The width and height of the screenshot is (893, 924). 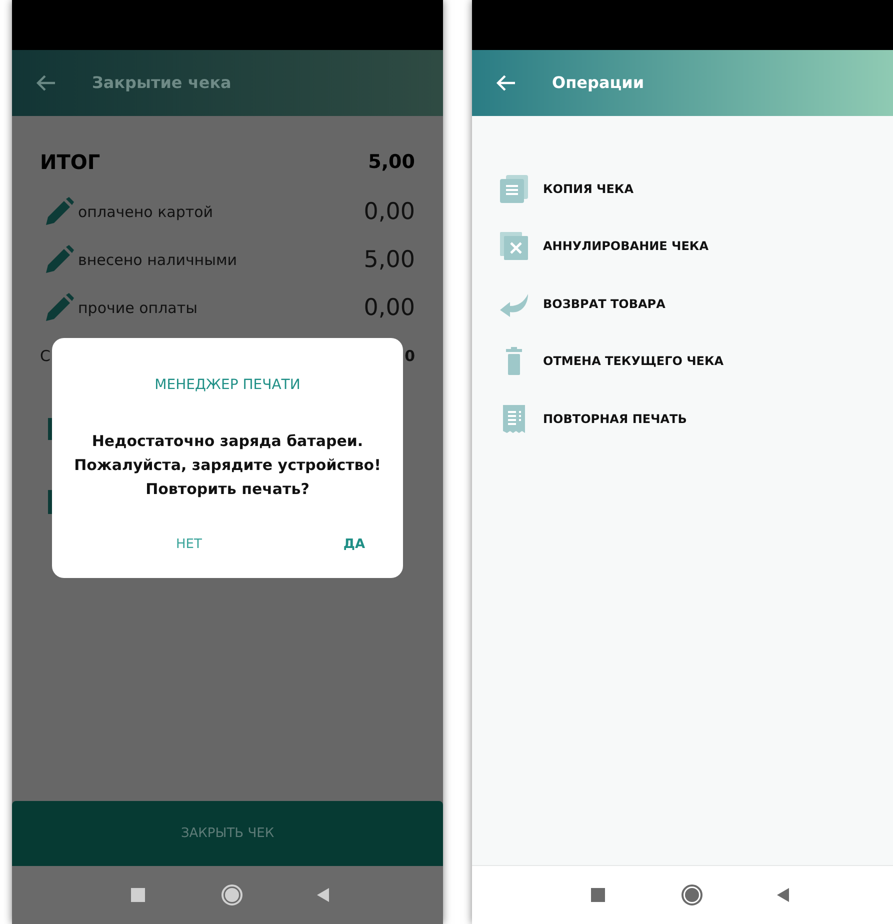 What do you see at coordinates (604, 303) in the screenshot?
I see `operation-item: ВОЗВРАТ ТОВАРА` at bounding box center [604, 303].